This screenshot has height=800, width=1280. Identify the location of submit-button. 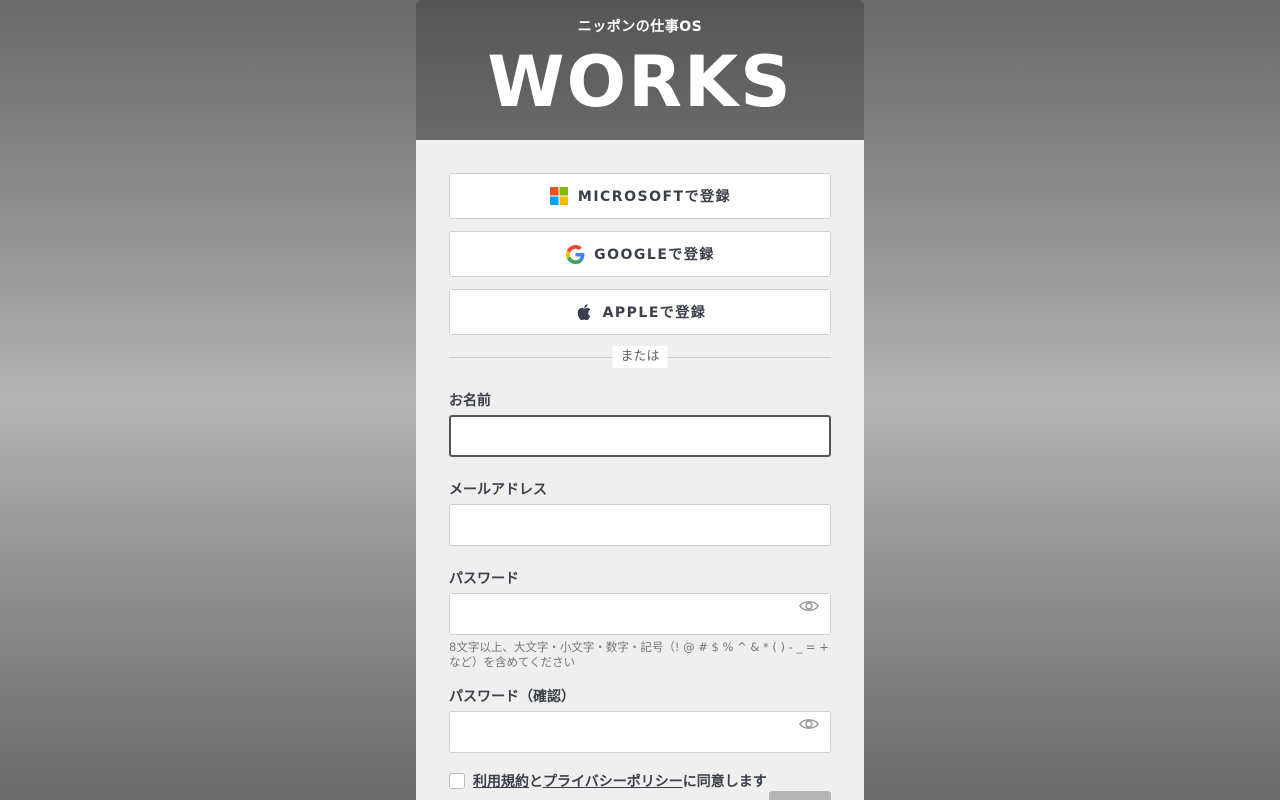
(800, 795).